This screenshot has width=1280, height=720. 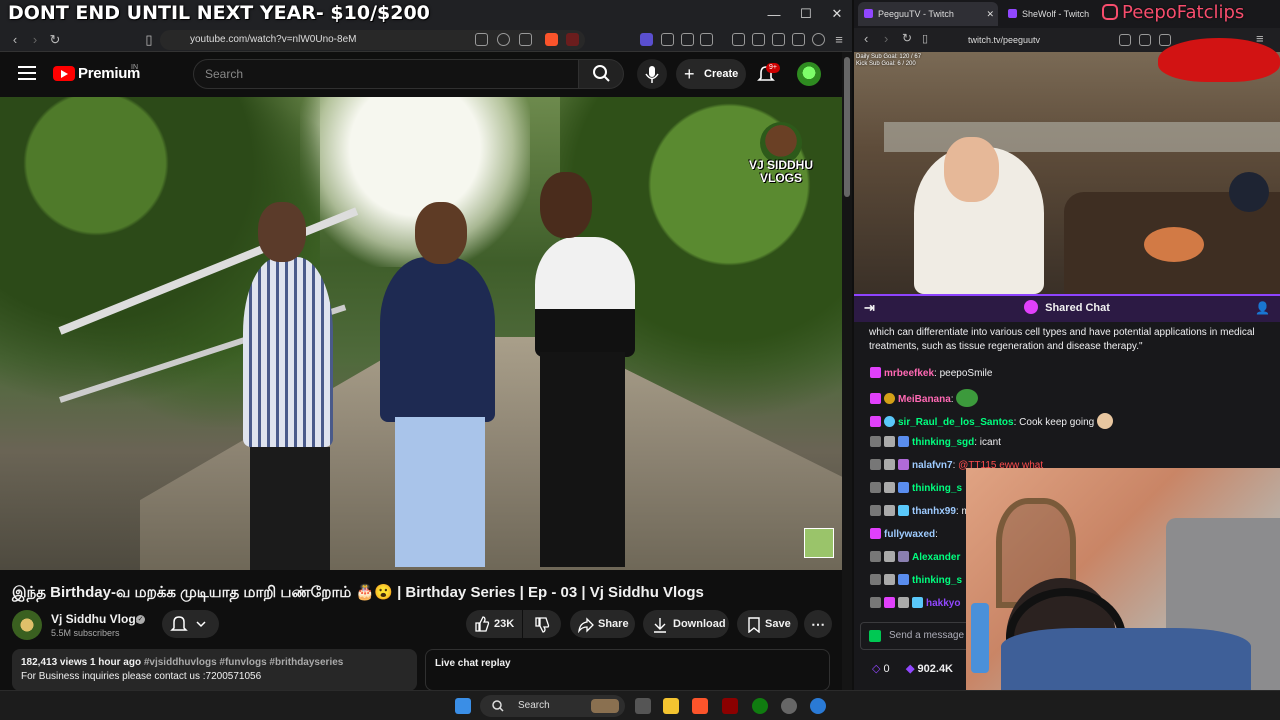 What do you see at coordinates (711, 74) in the screenshot?
I see `create-button: + Create` at bounding box center [711, 74].